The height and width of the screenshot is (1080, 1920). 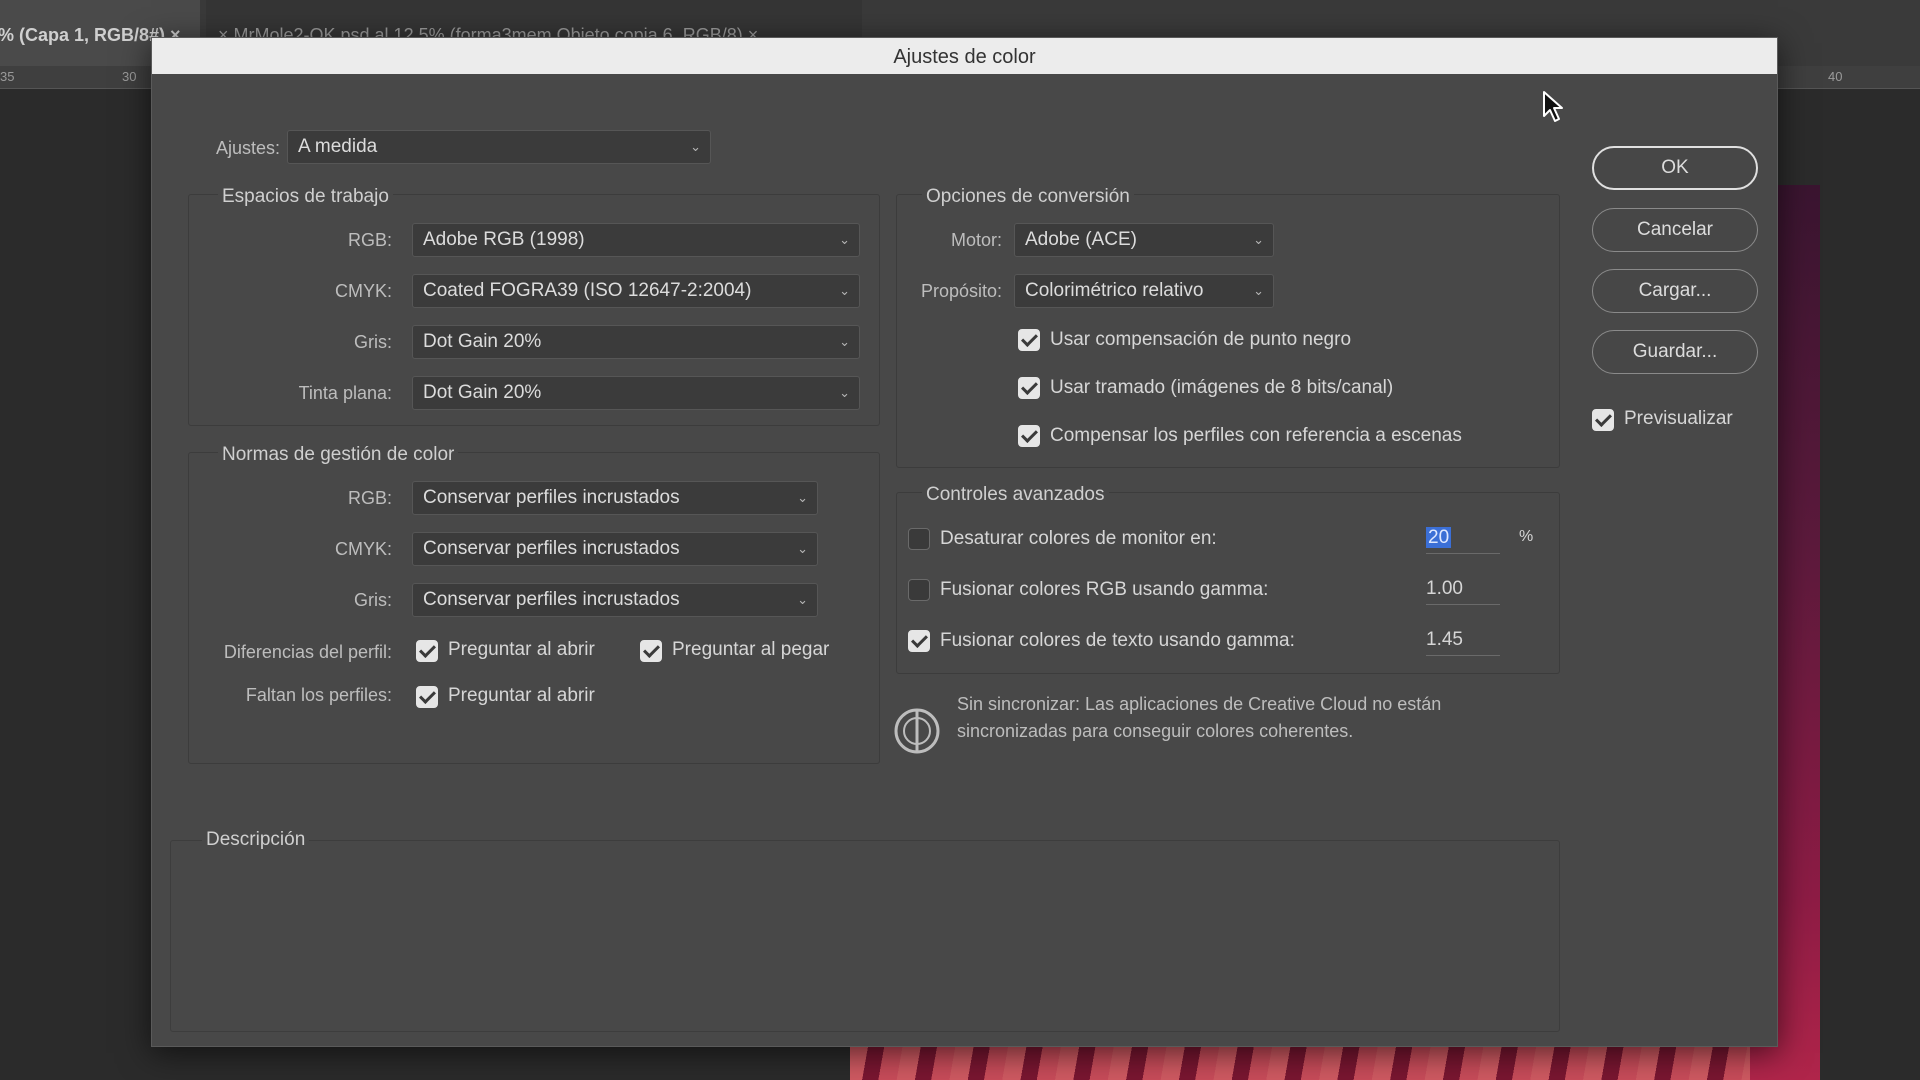 What do you see at coordinates (1144, 240) in the screenshot?
I see `engine-dropdown: Adobe (ACE) ⌄` at bounding box center [1144, 240].